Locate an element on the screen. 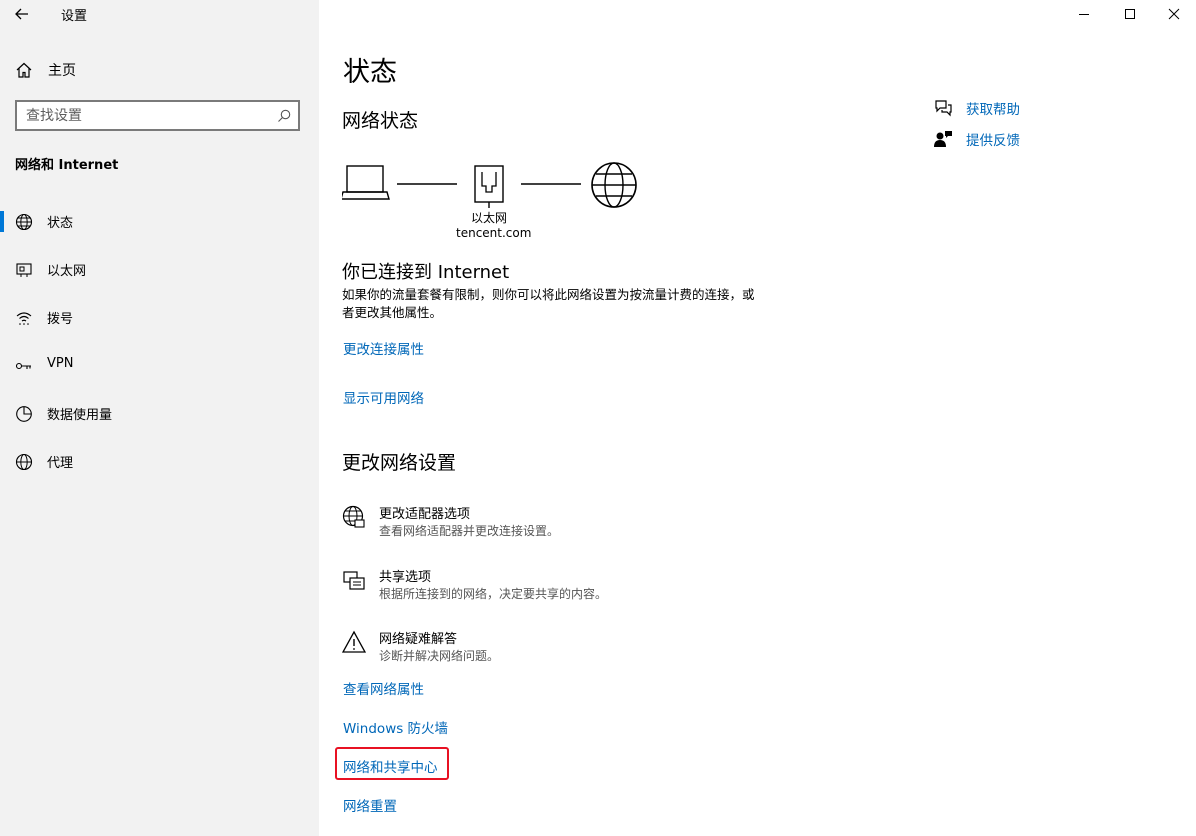 This screenshot has height=836, width=1196. sidebar-item-ethernet: 以太网 is located at coordinates (159, 269).